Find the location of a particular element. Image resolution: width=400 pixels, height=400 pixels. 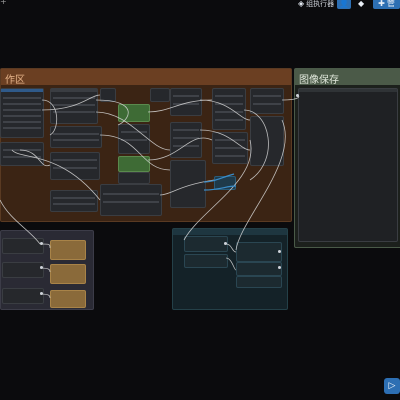

play-icon: ▷ is located at coordinates (392, 386).